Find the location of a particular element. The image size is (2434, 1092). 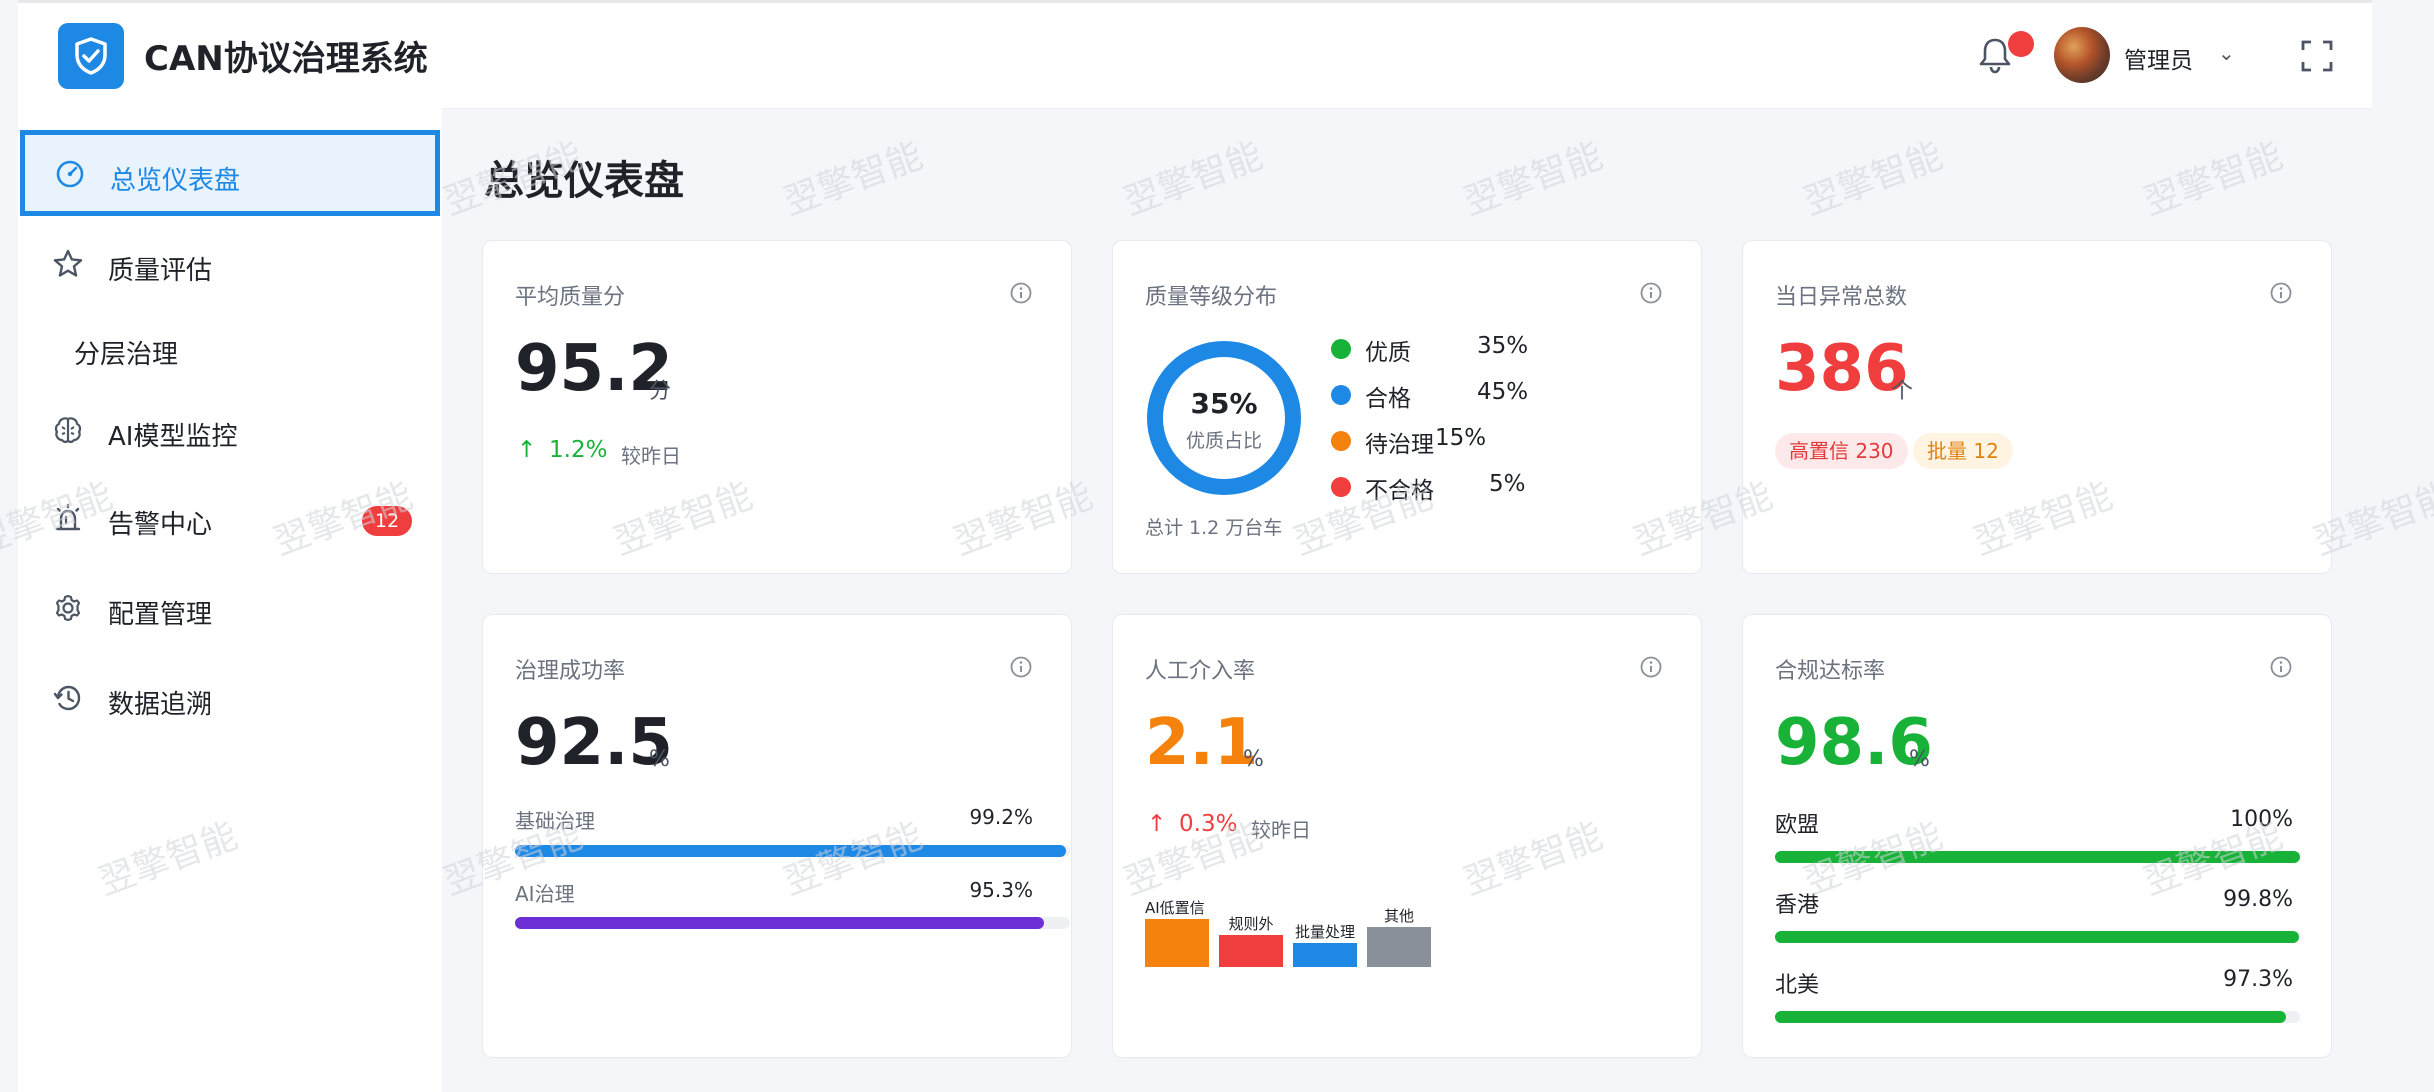

bar-label: AI治理 is located at coordinates (545, 894).